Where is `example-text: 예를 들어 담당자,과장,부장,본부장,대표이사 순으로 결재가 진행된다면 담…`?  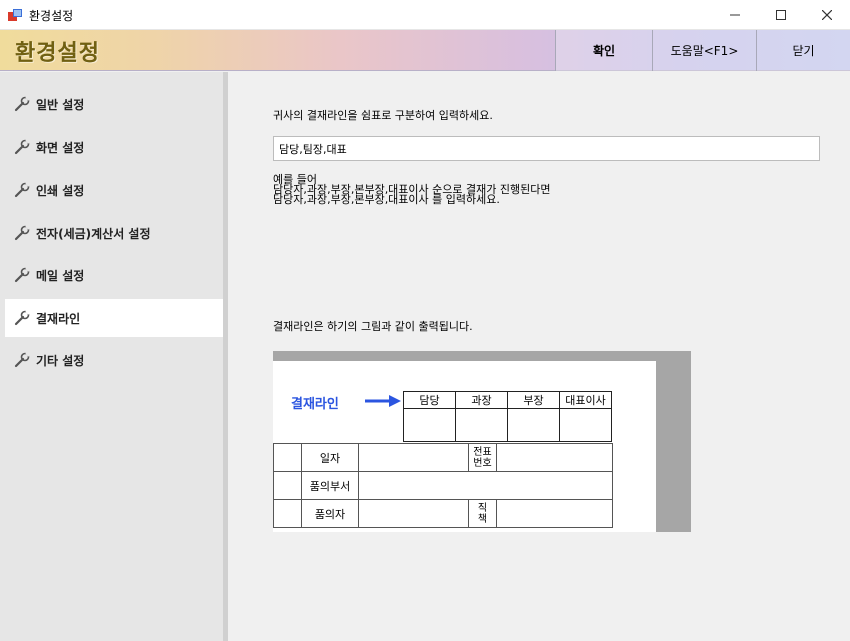
example-text: 예를 들어 담당자,과장,부장,본부장,대표이사 순으로 결재가 진행된다면 담… is located at coordinates (411, 190).